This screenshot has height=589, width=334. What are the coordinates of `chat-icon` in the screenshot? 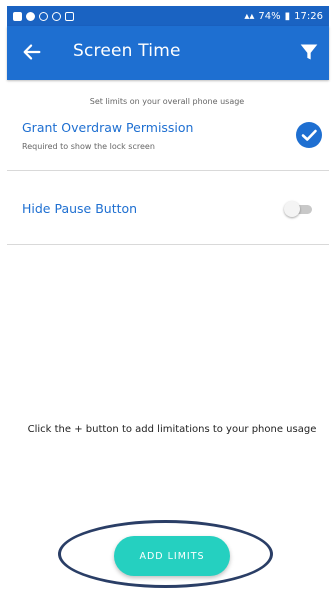 It's located at (30, 16).